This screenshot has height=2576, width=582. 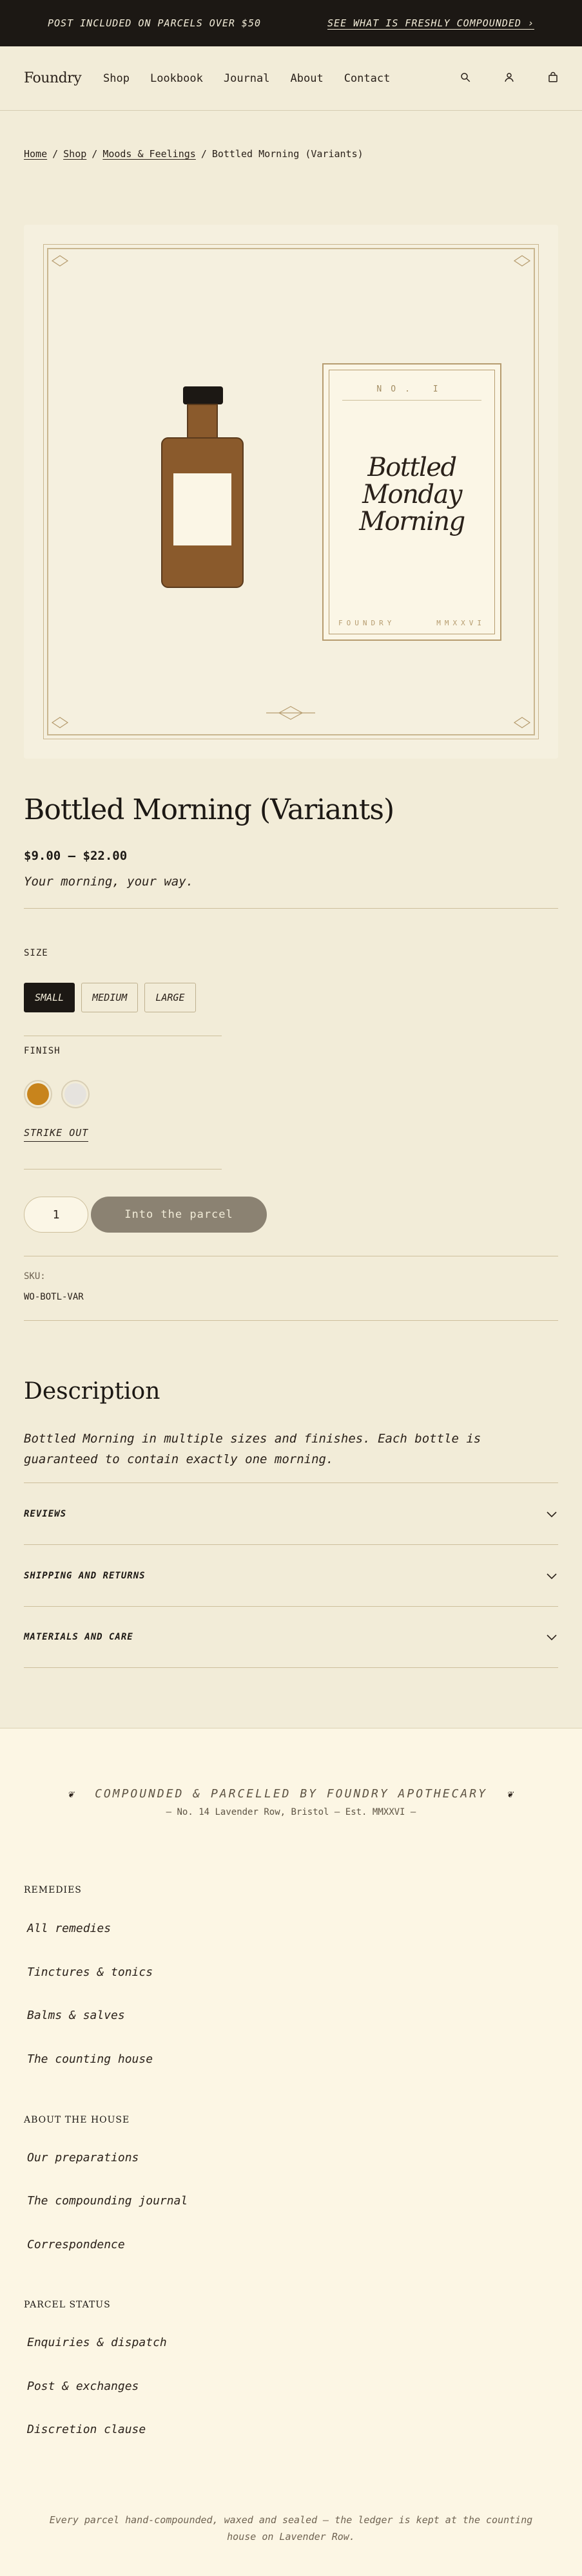 What do you see at coordinates (367, 78) in the screenshot?
I see `nav-contact: Contact` at bounding box center [367, 78].